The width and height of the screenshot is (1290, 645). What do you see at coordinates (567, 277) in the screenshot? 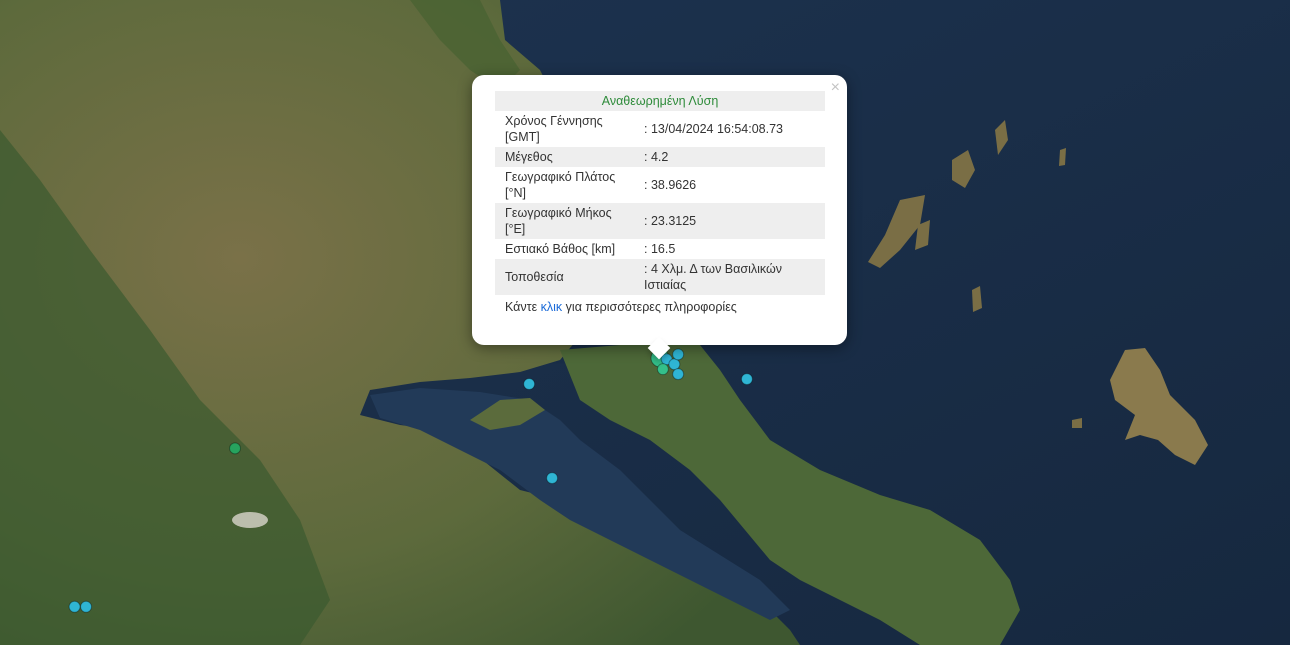
I see `label-location: Τοποθεσία` at bounding box center [567, 277].